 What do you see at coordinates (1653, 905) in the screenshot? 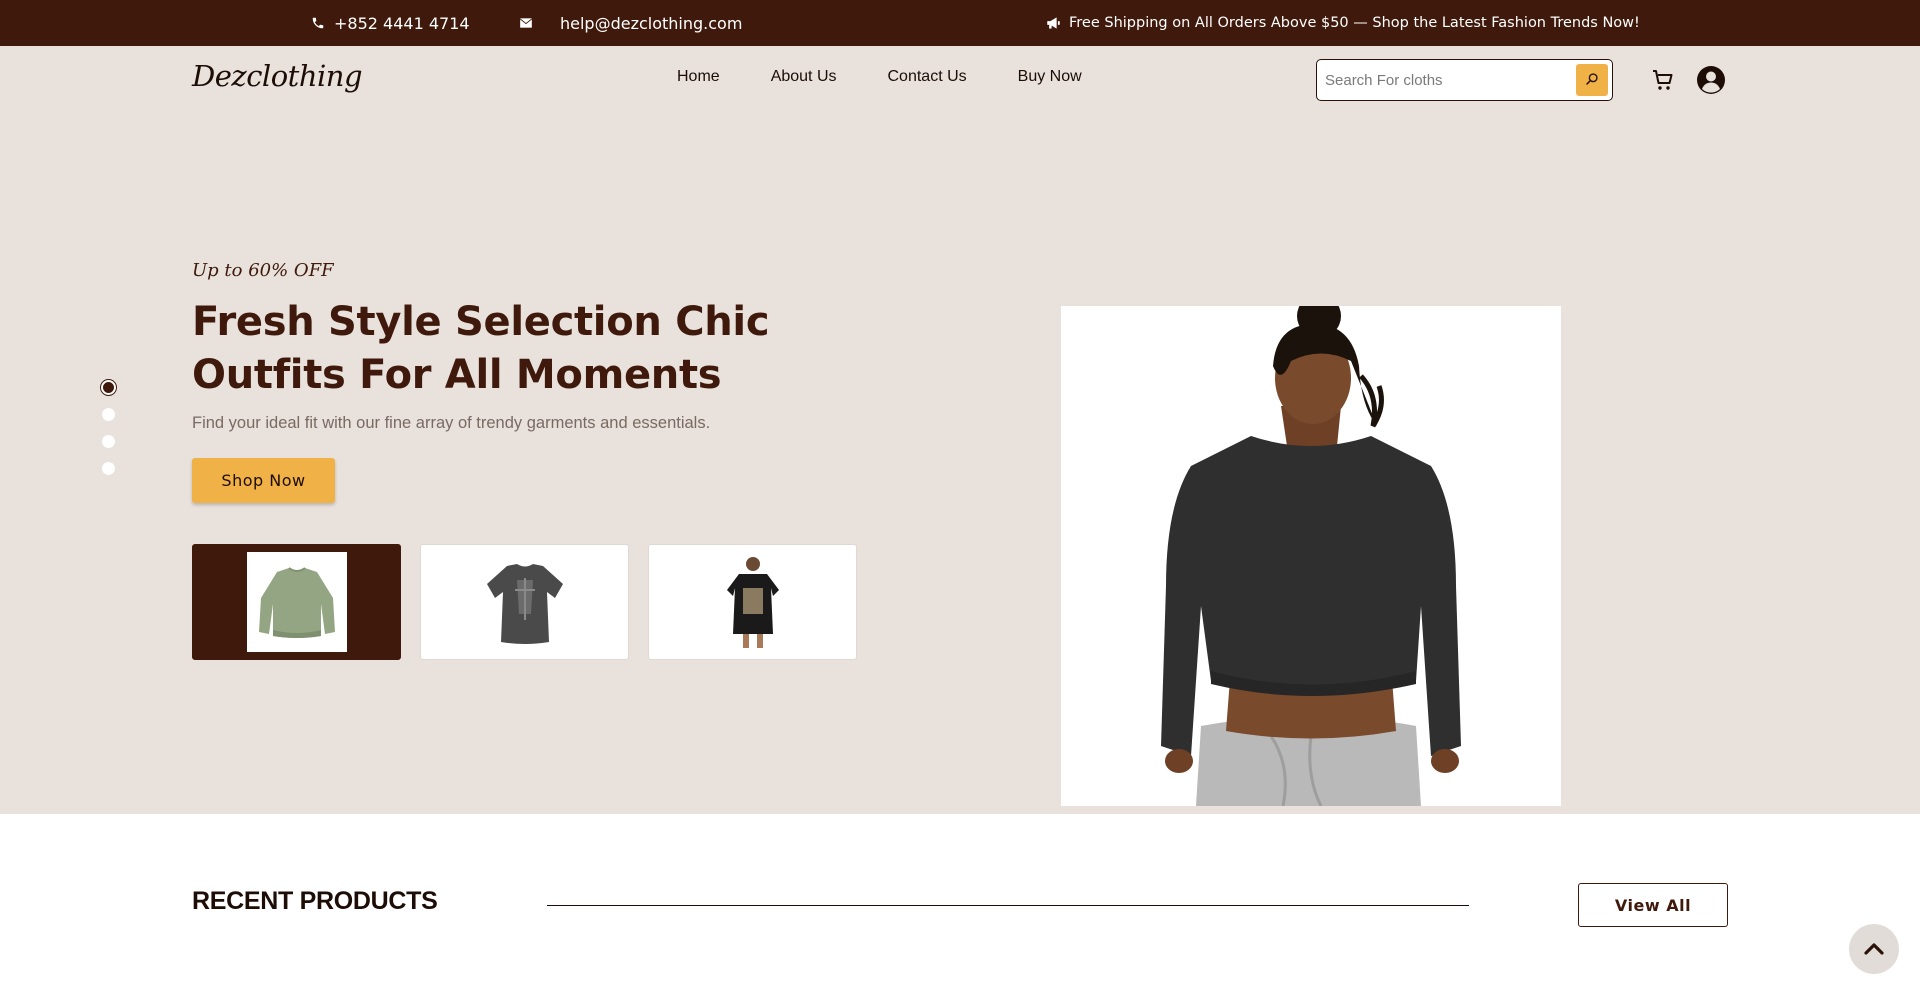
I see `view-all-button: View All` at bounding box center [1653, 905].